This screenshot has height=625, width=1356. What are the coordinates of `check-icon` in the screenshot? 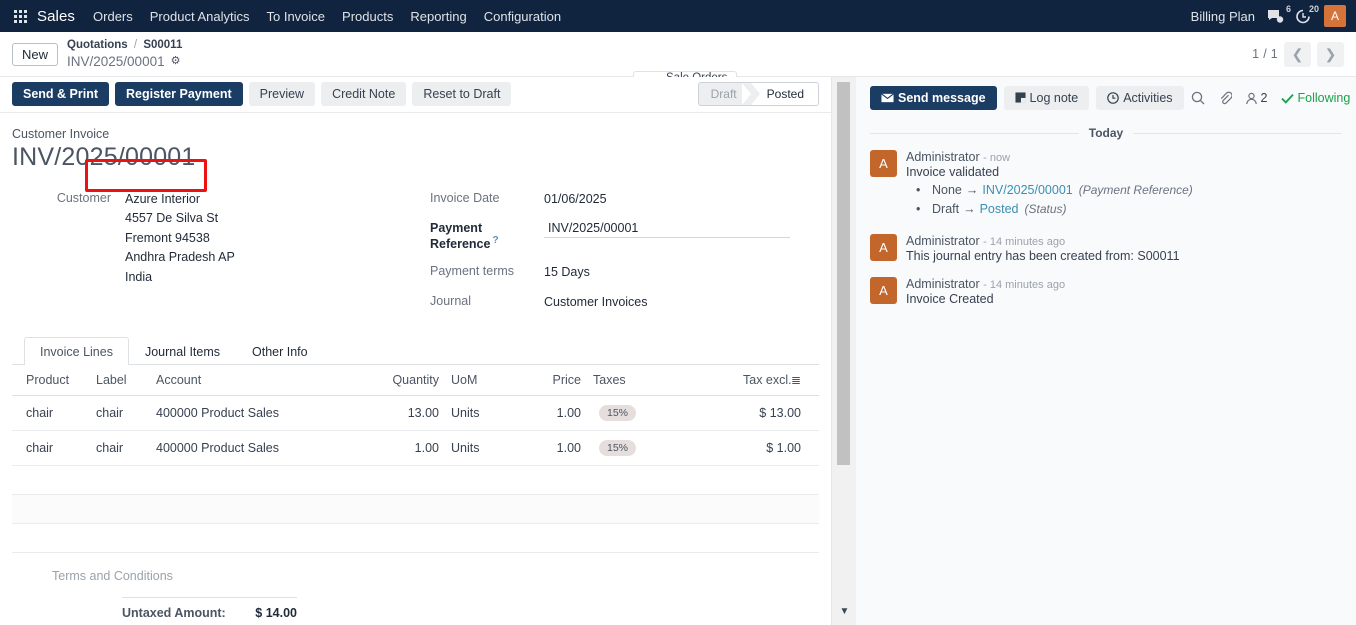 It's located at (1287, 98).